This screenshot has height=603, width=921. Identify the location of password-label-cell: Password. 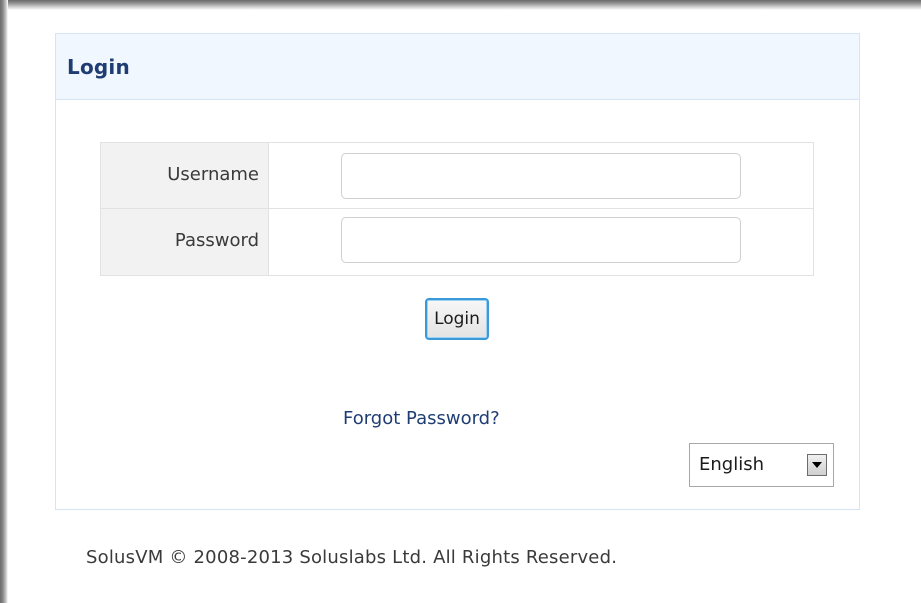
(185, 242).